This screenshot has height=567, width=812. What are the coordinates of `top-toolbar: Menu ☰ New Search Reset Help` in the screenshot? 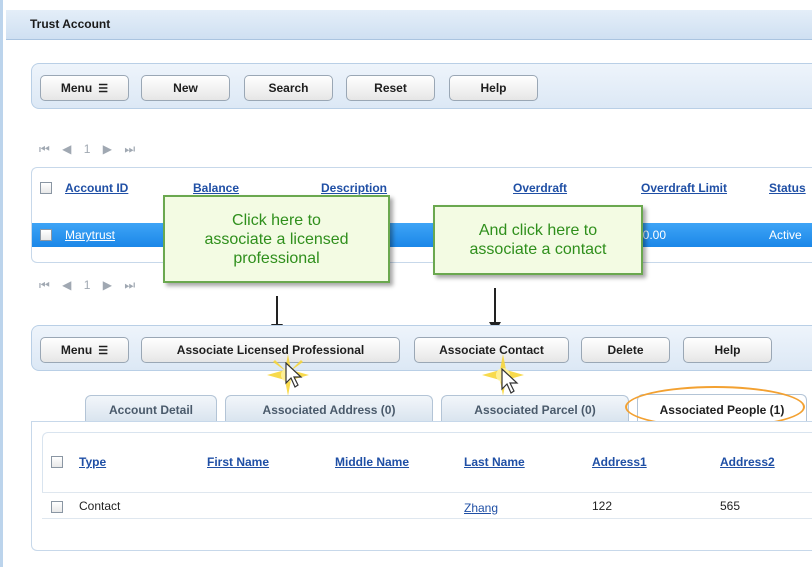 It's located at (421, 86).